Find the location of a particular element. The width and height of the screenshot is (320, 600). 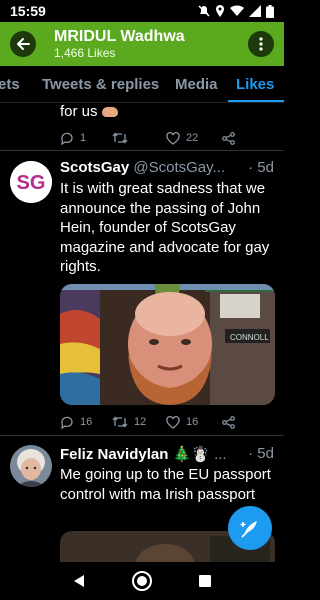

compose-feather-icon is located at coordinates (248, 529).